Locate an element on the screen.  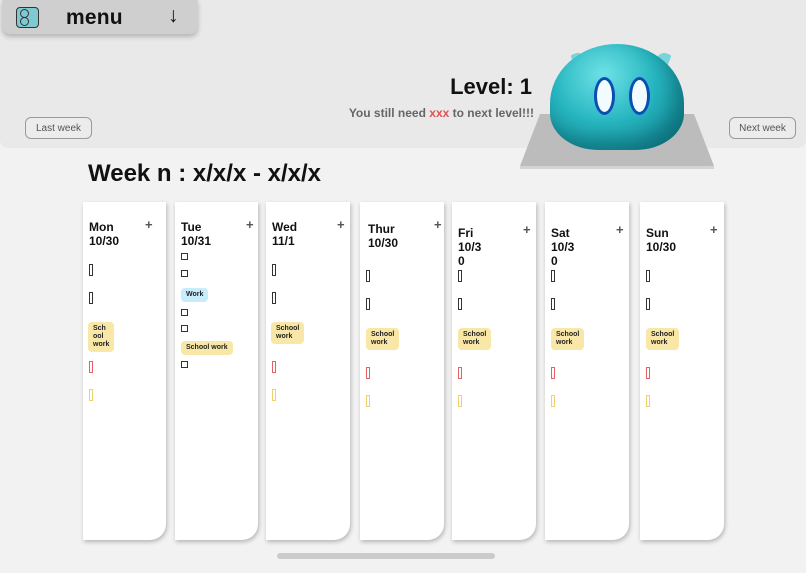
day-name: Fri 10/3 0 is located at coordinates (470, 247).